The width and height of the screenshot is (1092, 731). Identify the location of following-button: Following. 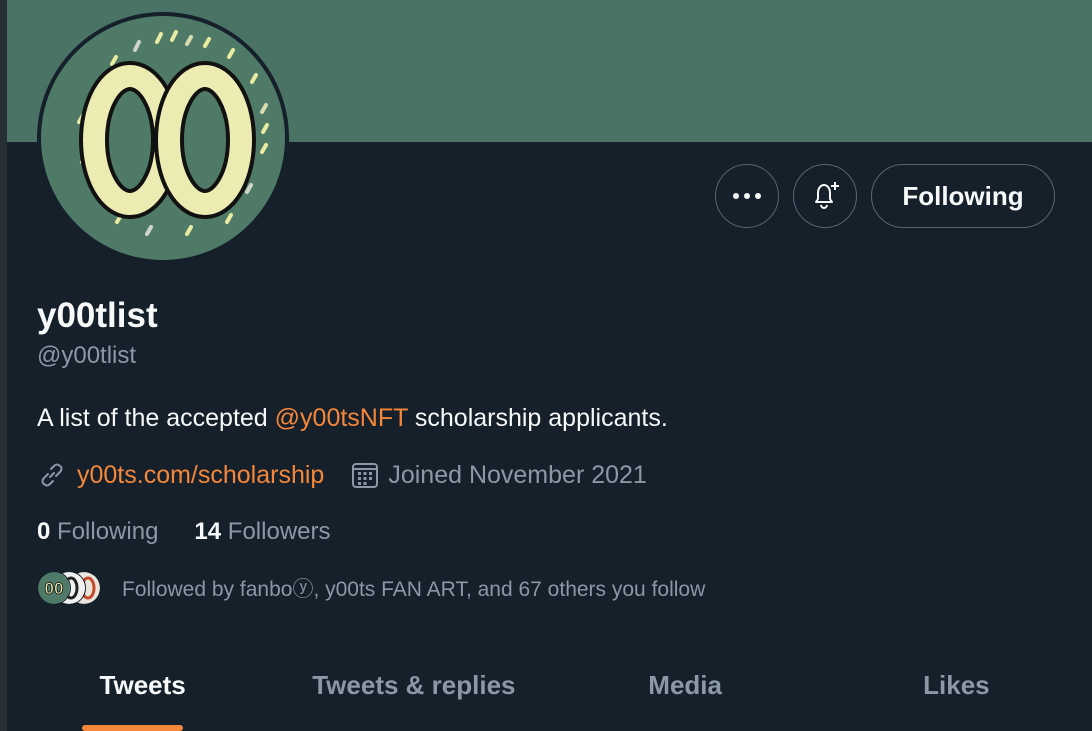
(963, 196).